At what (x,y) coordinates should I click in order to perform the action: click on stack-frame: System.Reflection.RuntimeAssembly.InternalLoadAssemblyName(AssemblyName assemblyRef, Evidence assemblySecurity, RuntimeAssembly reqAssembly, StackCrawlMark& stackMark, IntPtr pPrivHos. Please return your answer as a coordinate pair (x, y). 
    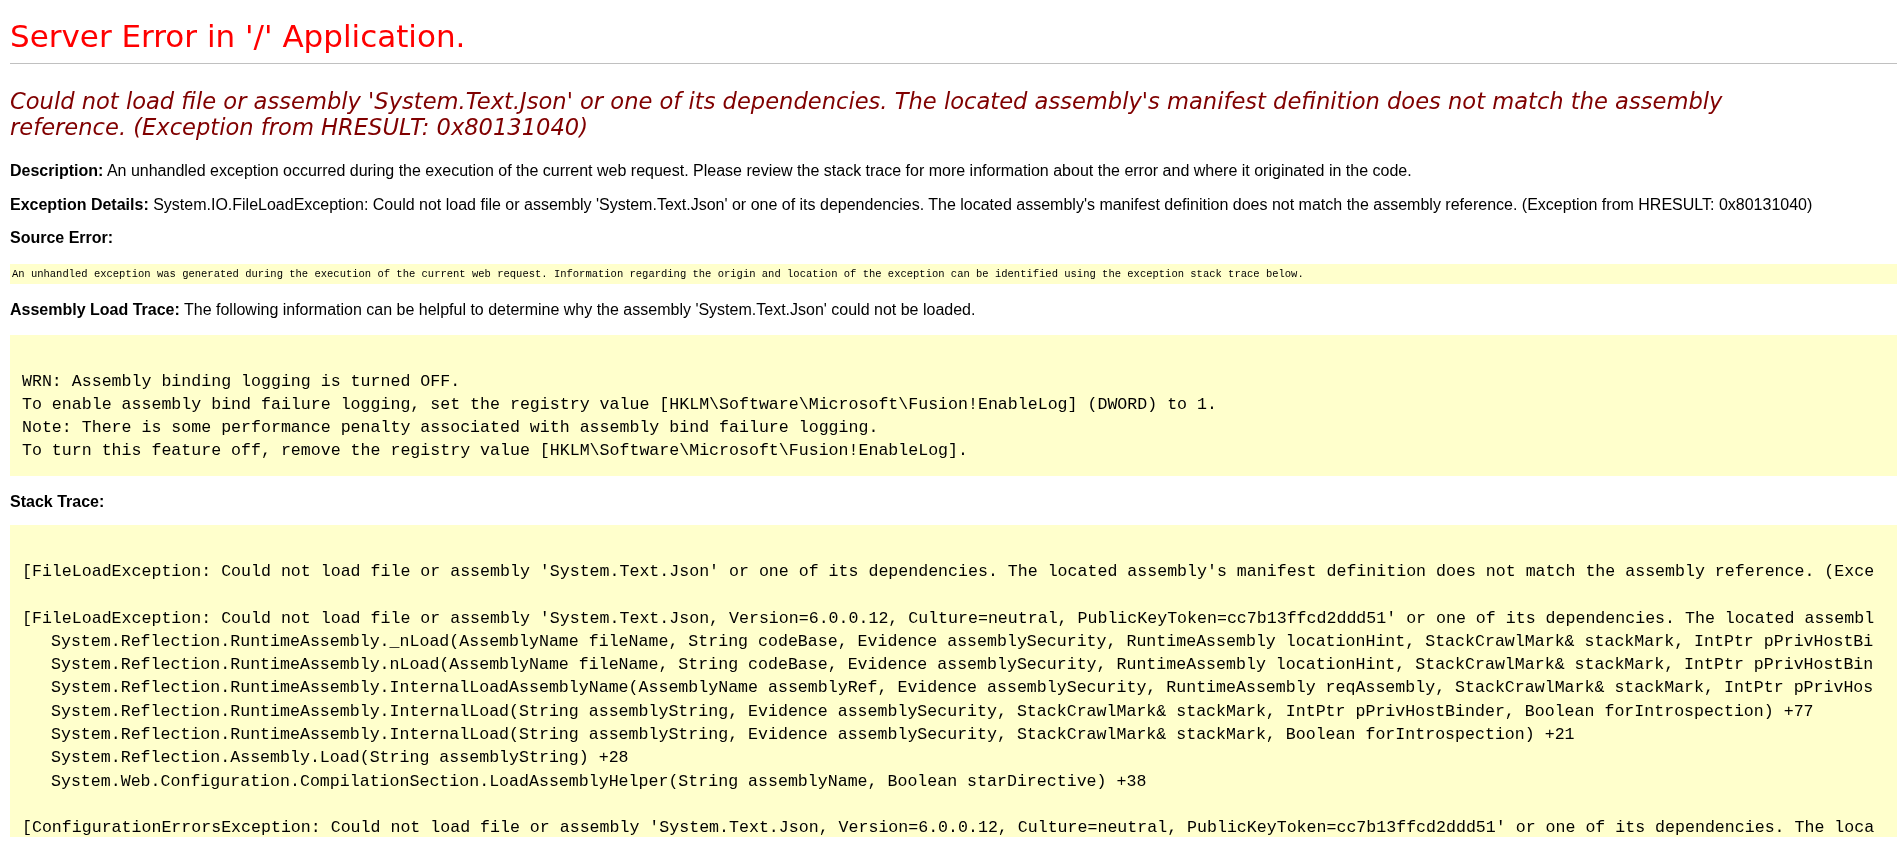
    Looking at the image, I should click on (962, 688).